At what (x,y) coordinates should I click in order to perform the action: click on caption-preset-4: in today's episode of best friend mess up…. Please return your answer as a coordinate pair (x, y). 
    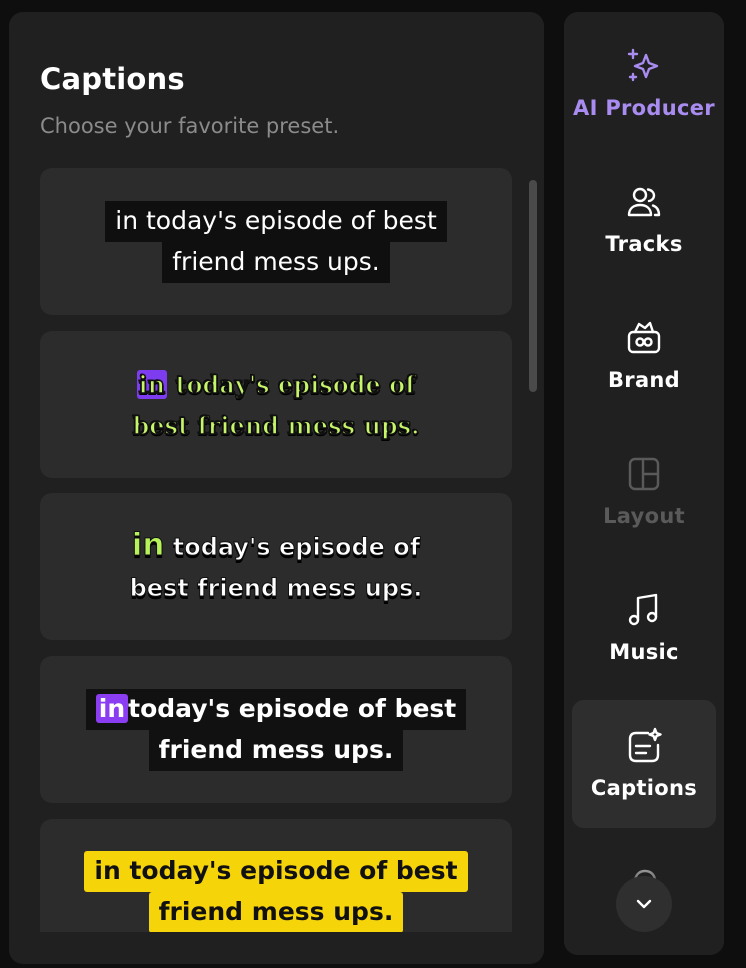
    Looking at the image, I should click on (276, 729).